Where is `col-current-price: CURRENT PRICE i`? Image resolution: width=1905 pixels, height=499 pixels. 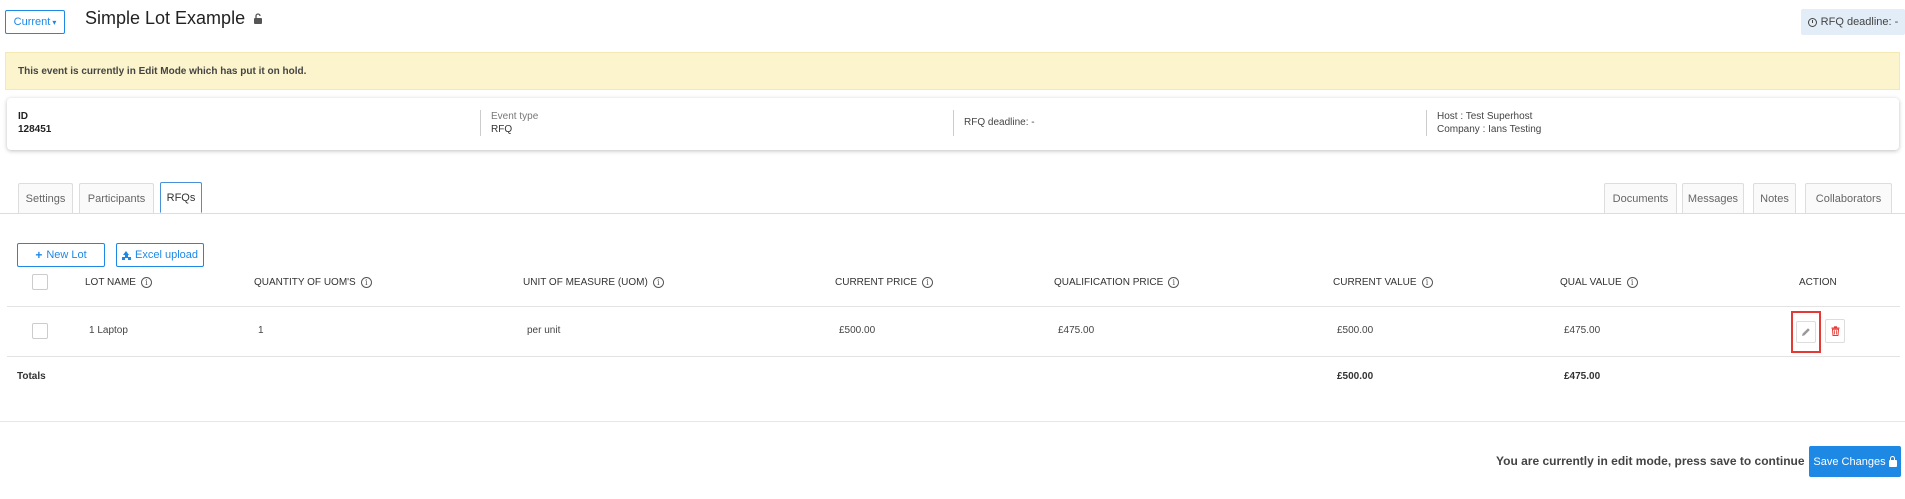 col-current-price: CURRENT PRICE i is located at coordinates (884, 282).